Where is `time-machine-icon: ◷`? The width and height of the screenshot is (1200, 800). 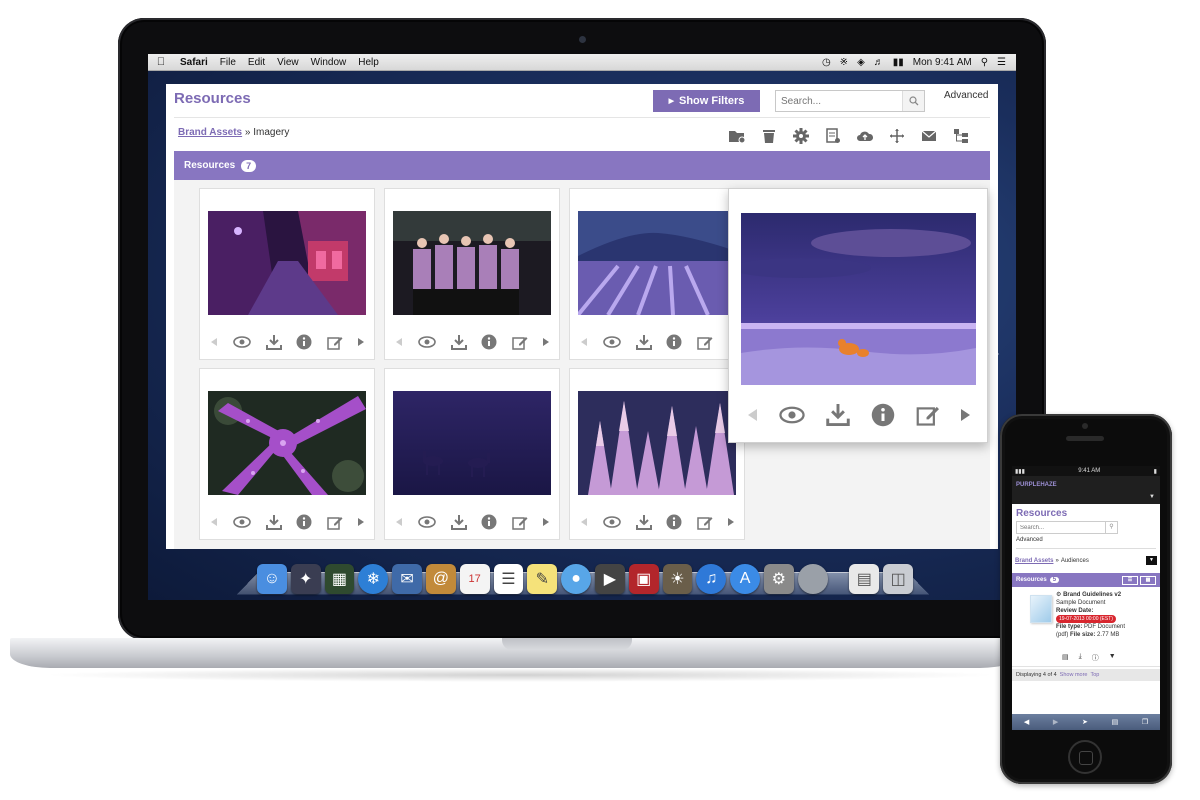 time-machine-icon: ◷ is located at coordinates (826, 62).